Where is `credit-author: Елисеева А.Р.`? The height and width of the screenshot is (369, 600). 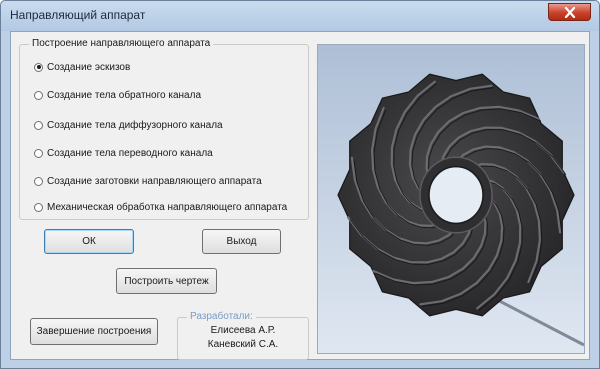
credit-author: Елисеева А.Р. is located at coordinates (243, 330).